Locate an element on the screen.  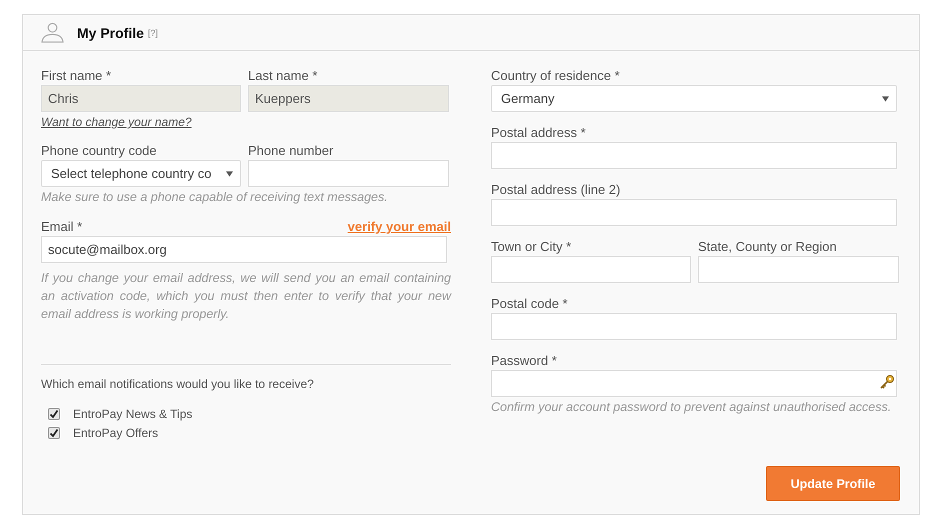
field-label: Password * is located at coordinates (524, 361).